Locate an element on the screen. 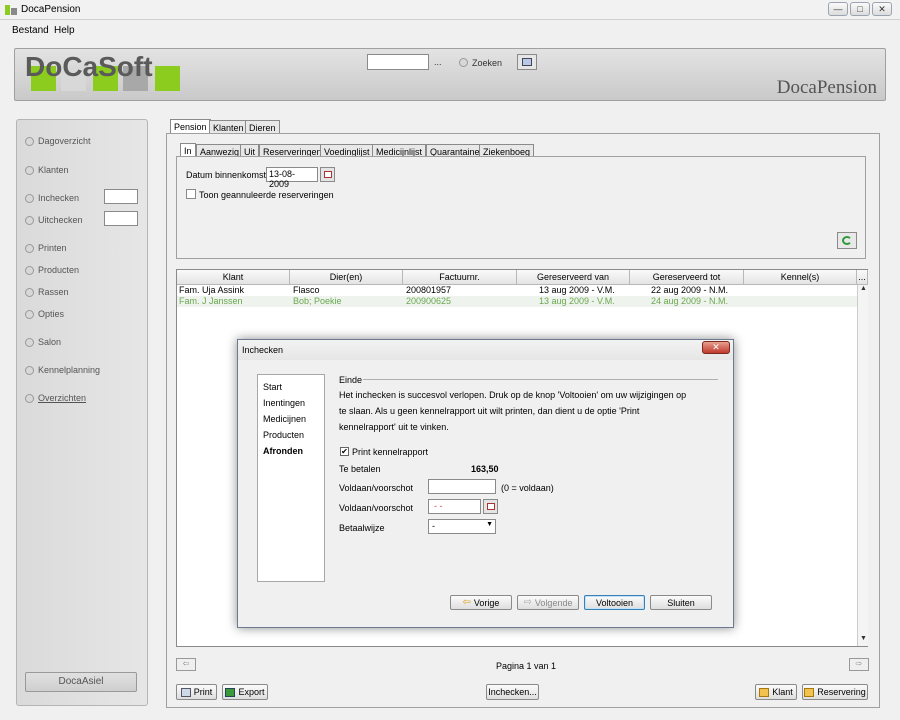 The height and width of the screenshot is (720, 900). section-divider is located at coordinates (540, 379).